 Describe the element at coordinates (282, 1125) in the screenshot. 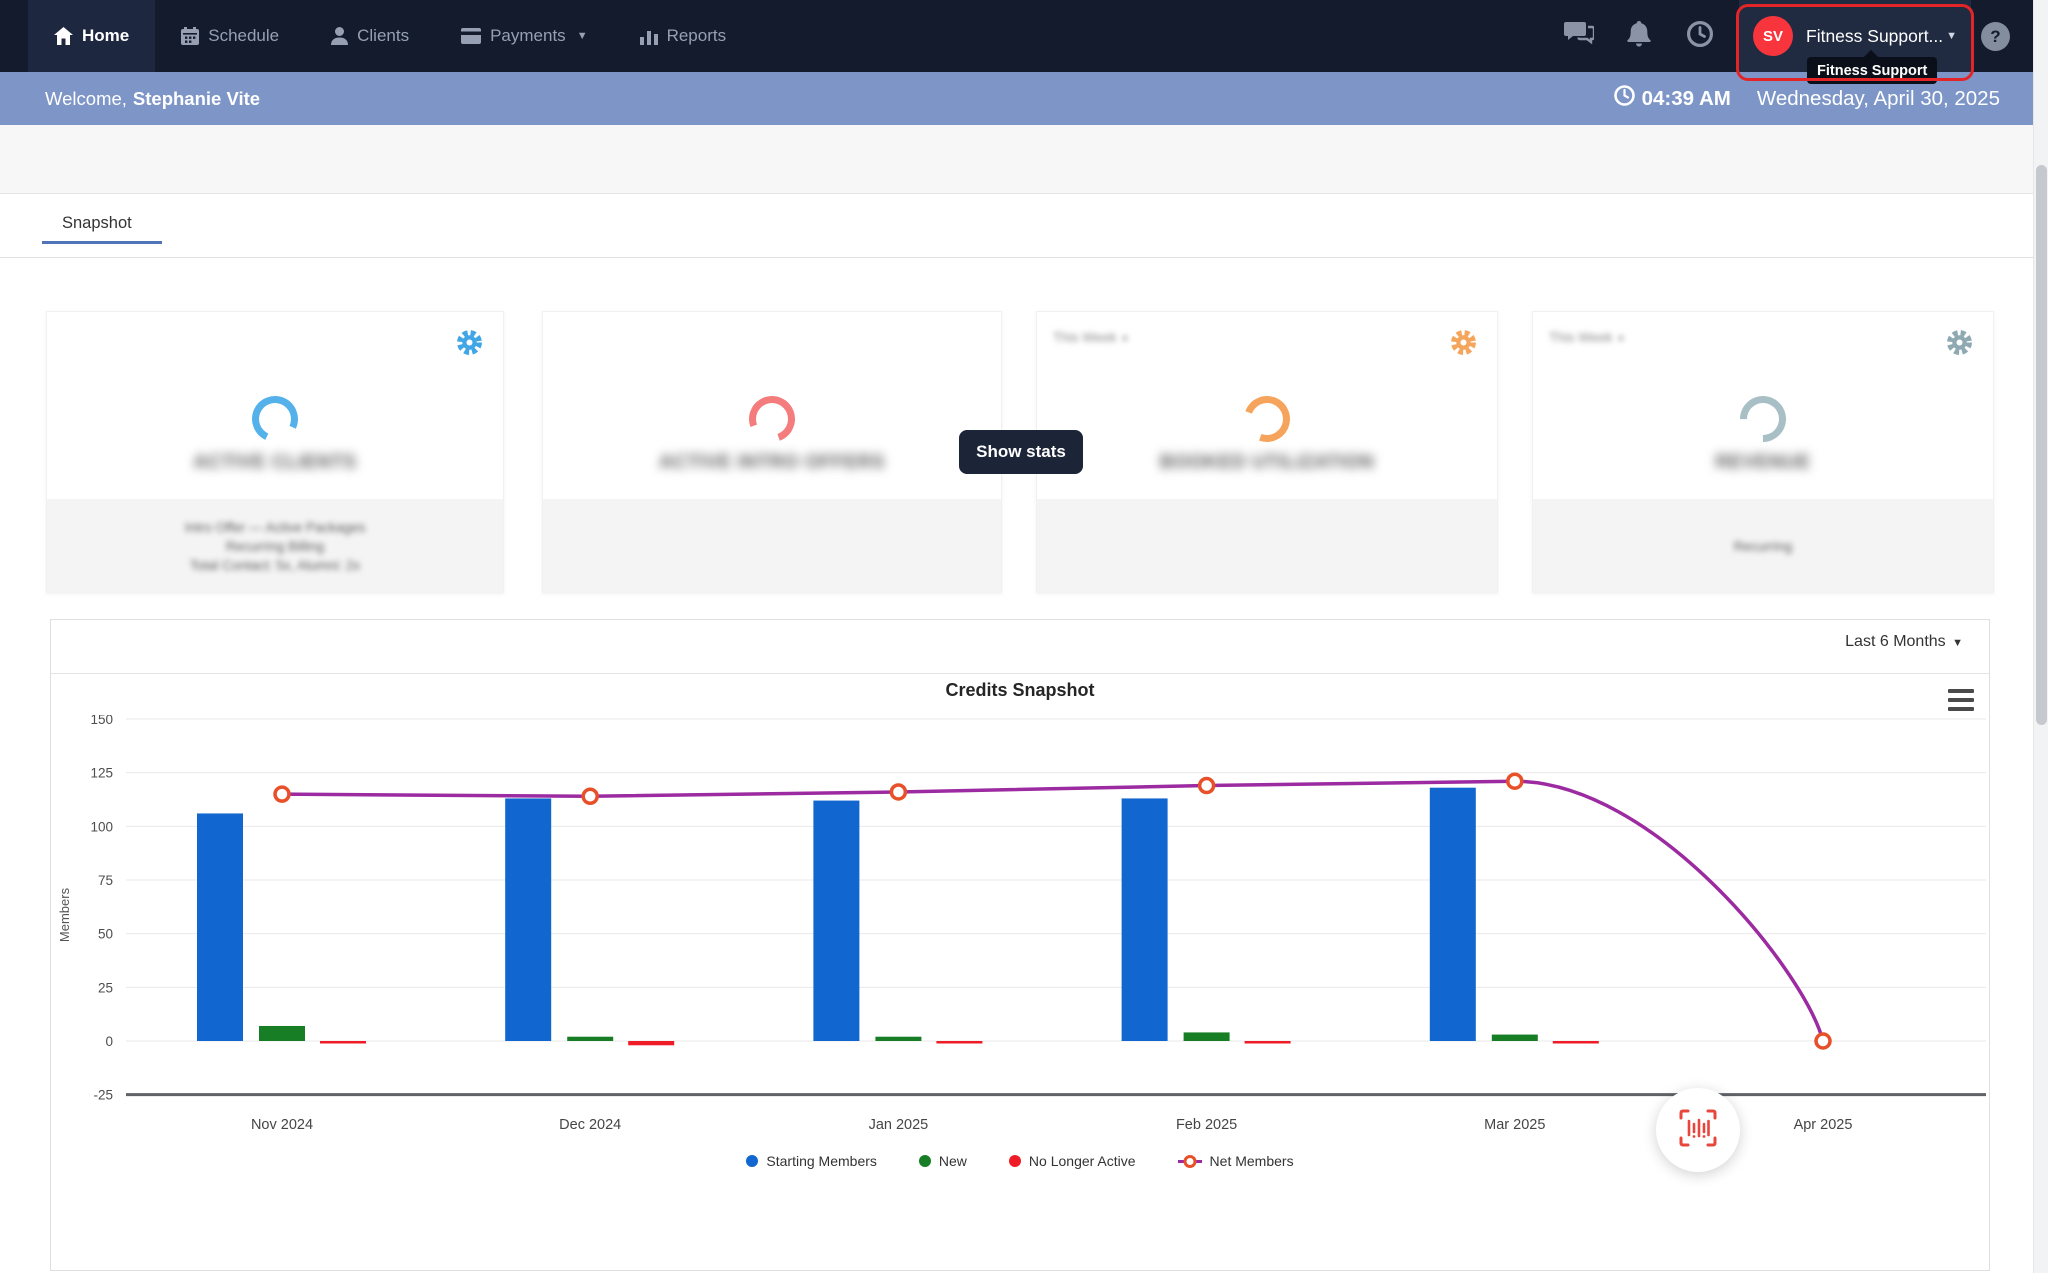

I see `x-tick-label: Nov 2024` at that location.